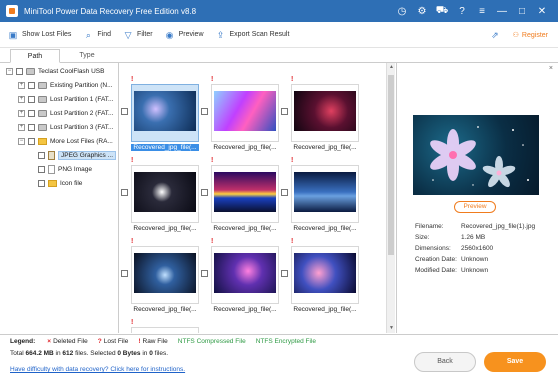 The height and width of the screenshot is (384, 558). What do you see at coordinates (402, 11) in the screenshot?
I see `clock-icon: ◷` at bounding box center [402, 11].